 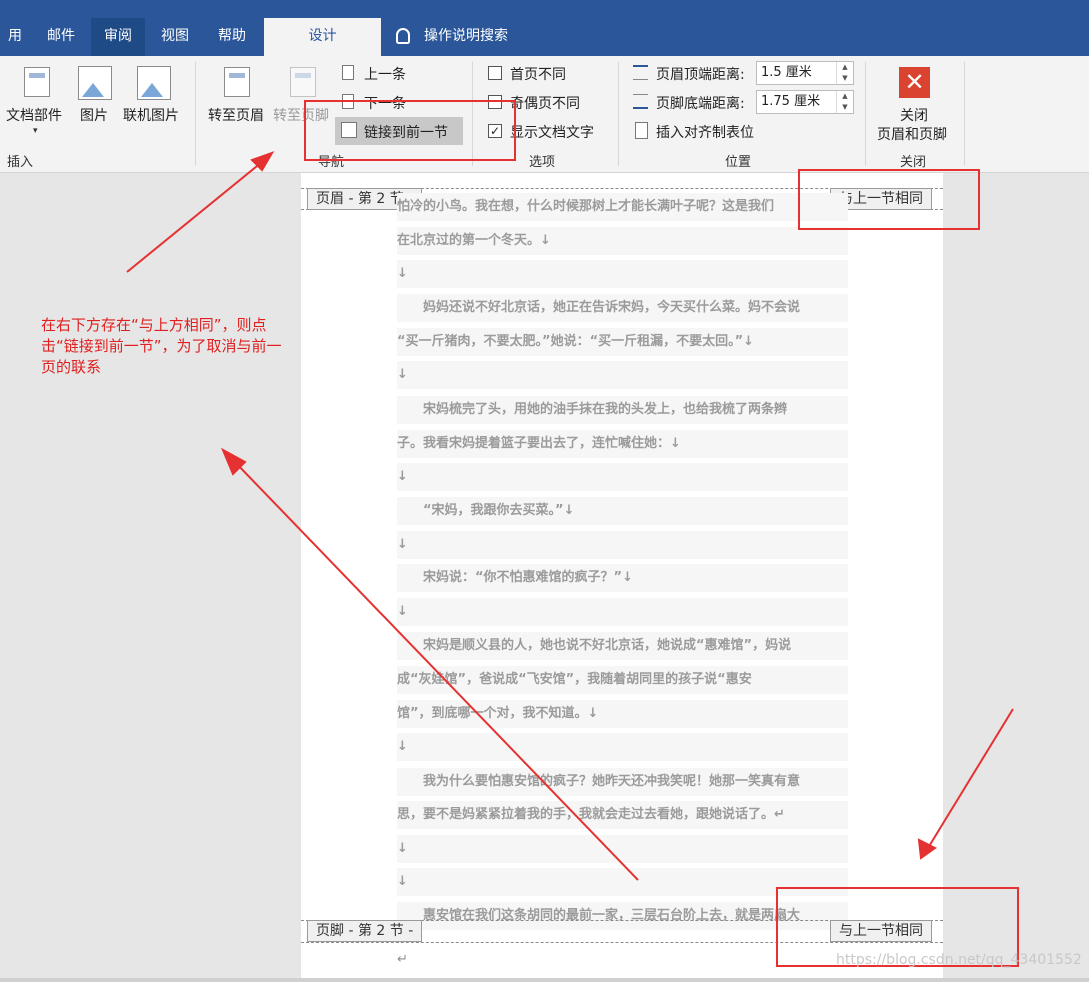 I want to click on watermark: https://blog.csdn.net/qq_43401552, so click(x=959, y=960).